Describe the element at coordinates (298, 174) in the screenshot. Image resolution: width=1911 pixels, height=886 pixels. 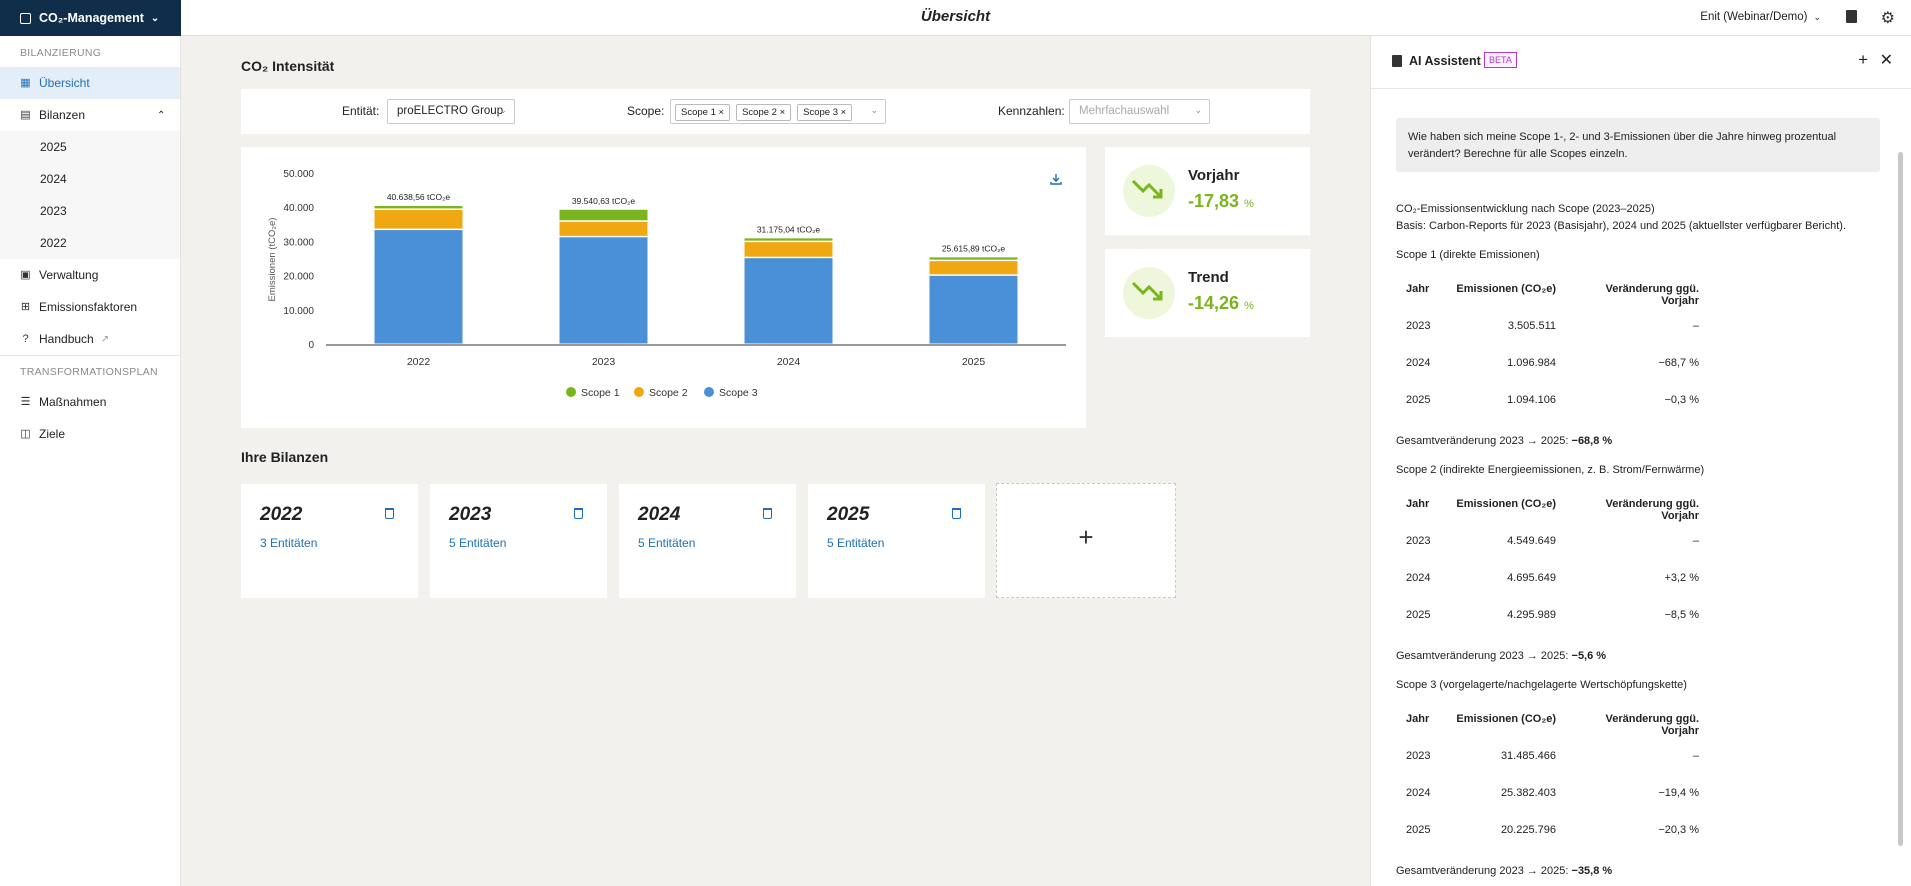
I see `y-tick-label: 50.000` at that location.